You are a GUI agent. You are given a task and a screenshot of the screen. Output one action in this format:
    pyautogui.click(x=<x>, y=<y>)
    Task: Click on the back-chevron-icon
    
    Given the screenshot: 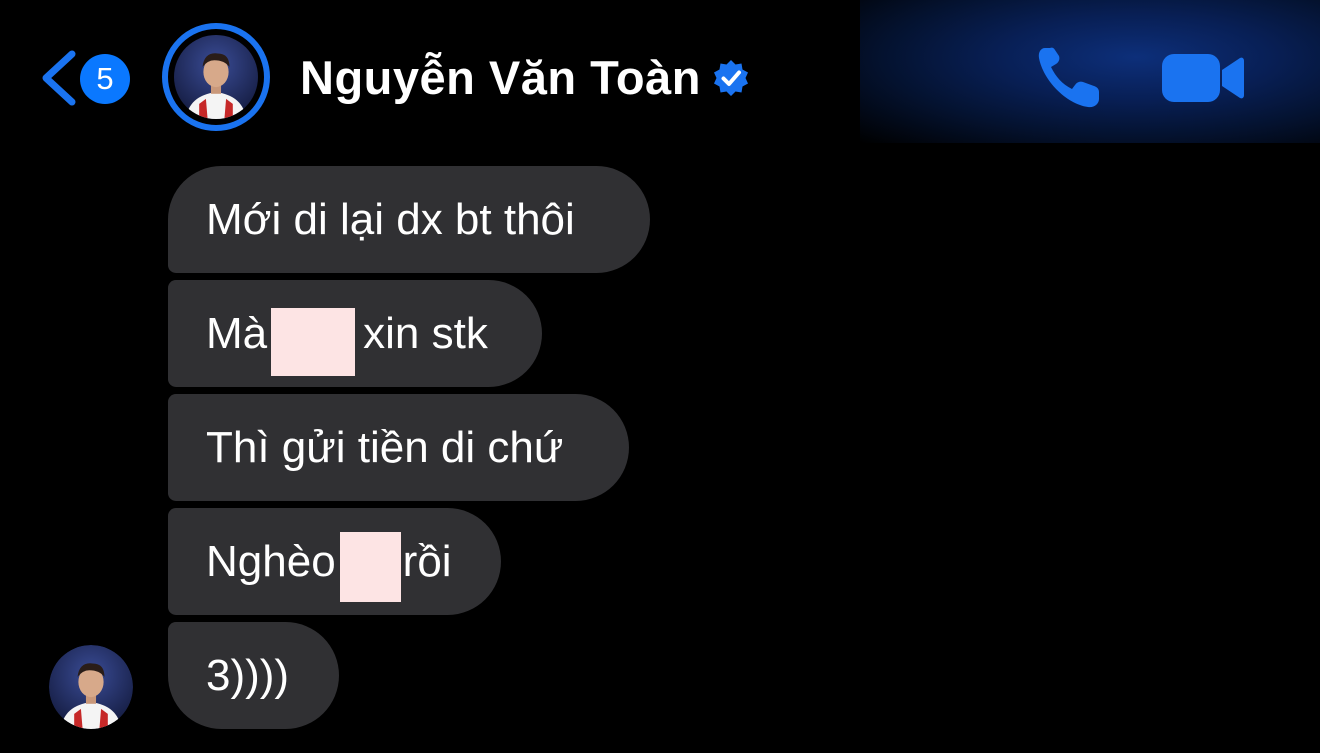 What is the action you would take?
    pyautogui.click(x=59, y=78)
    